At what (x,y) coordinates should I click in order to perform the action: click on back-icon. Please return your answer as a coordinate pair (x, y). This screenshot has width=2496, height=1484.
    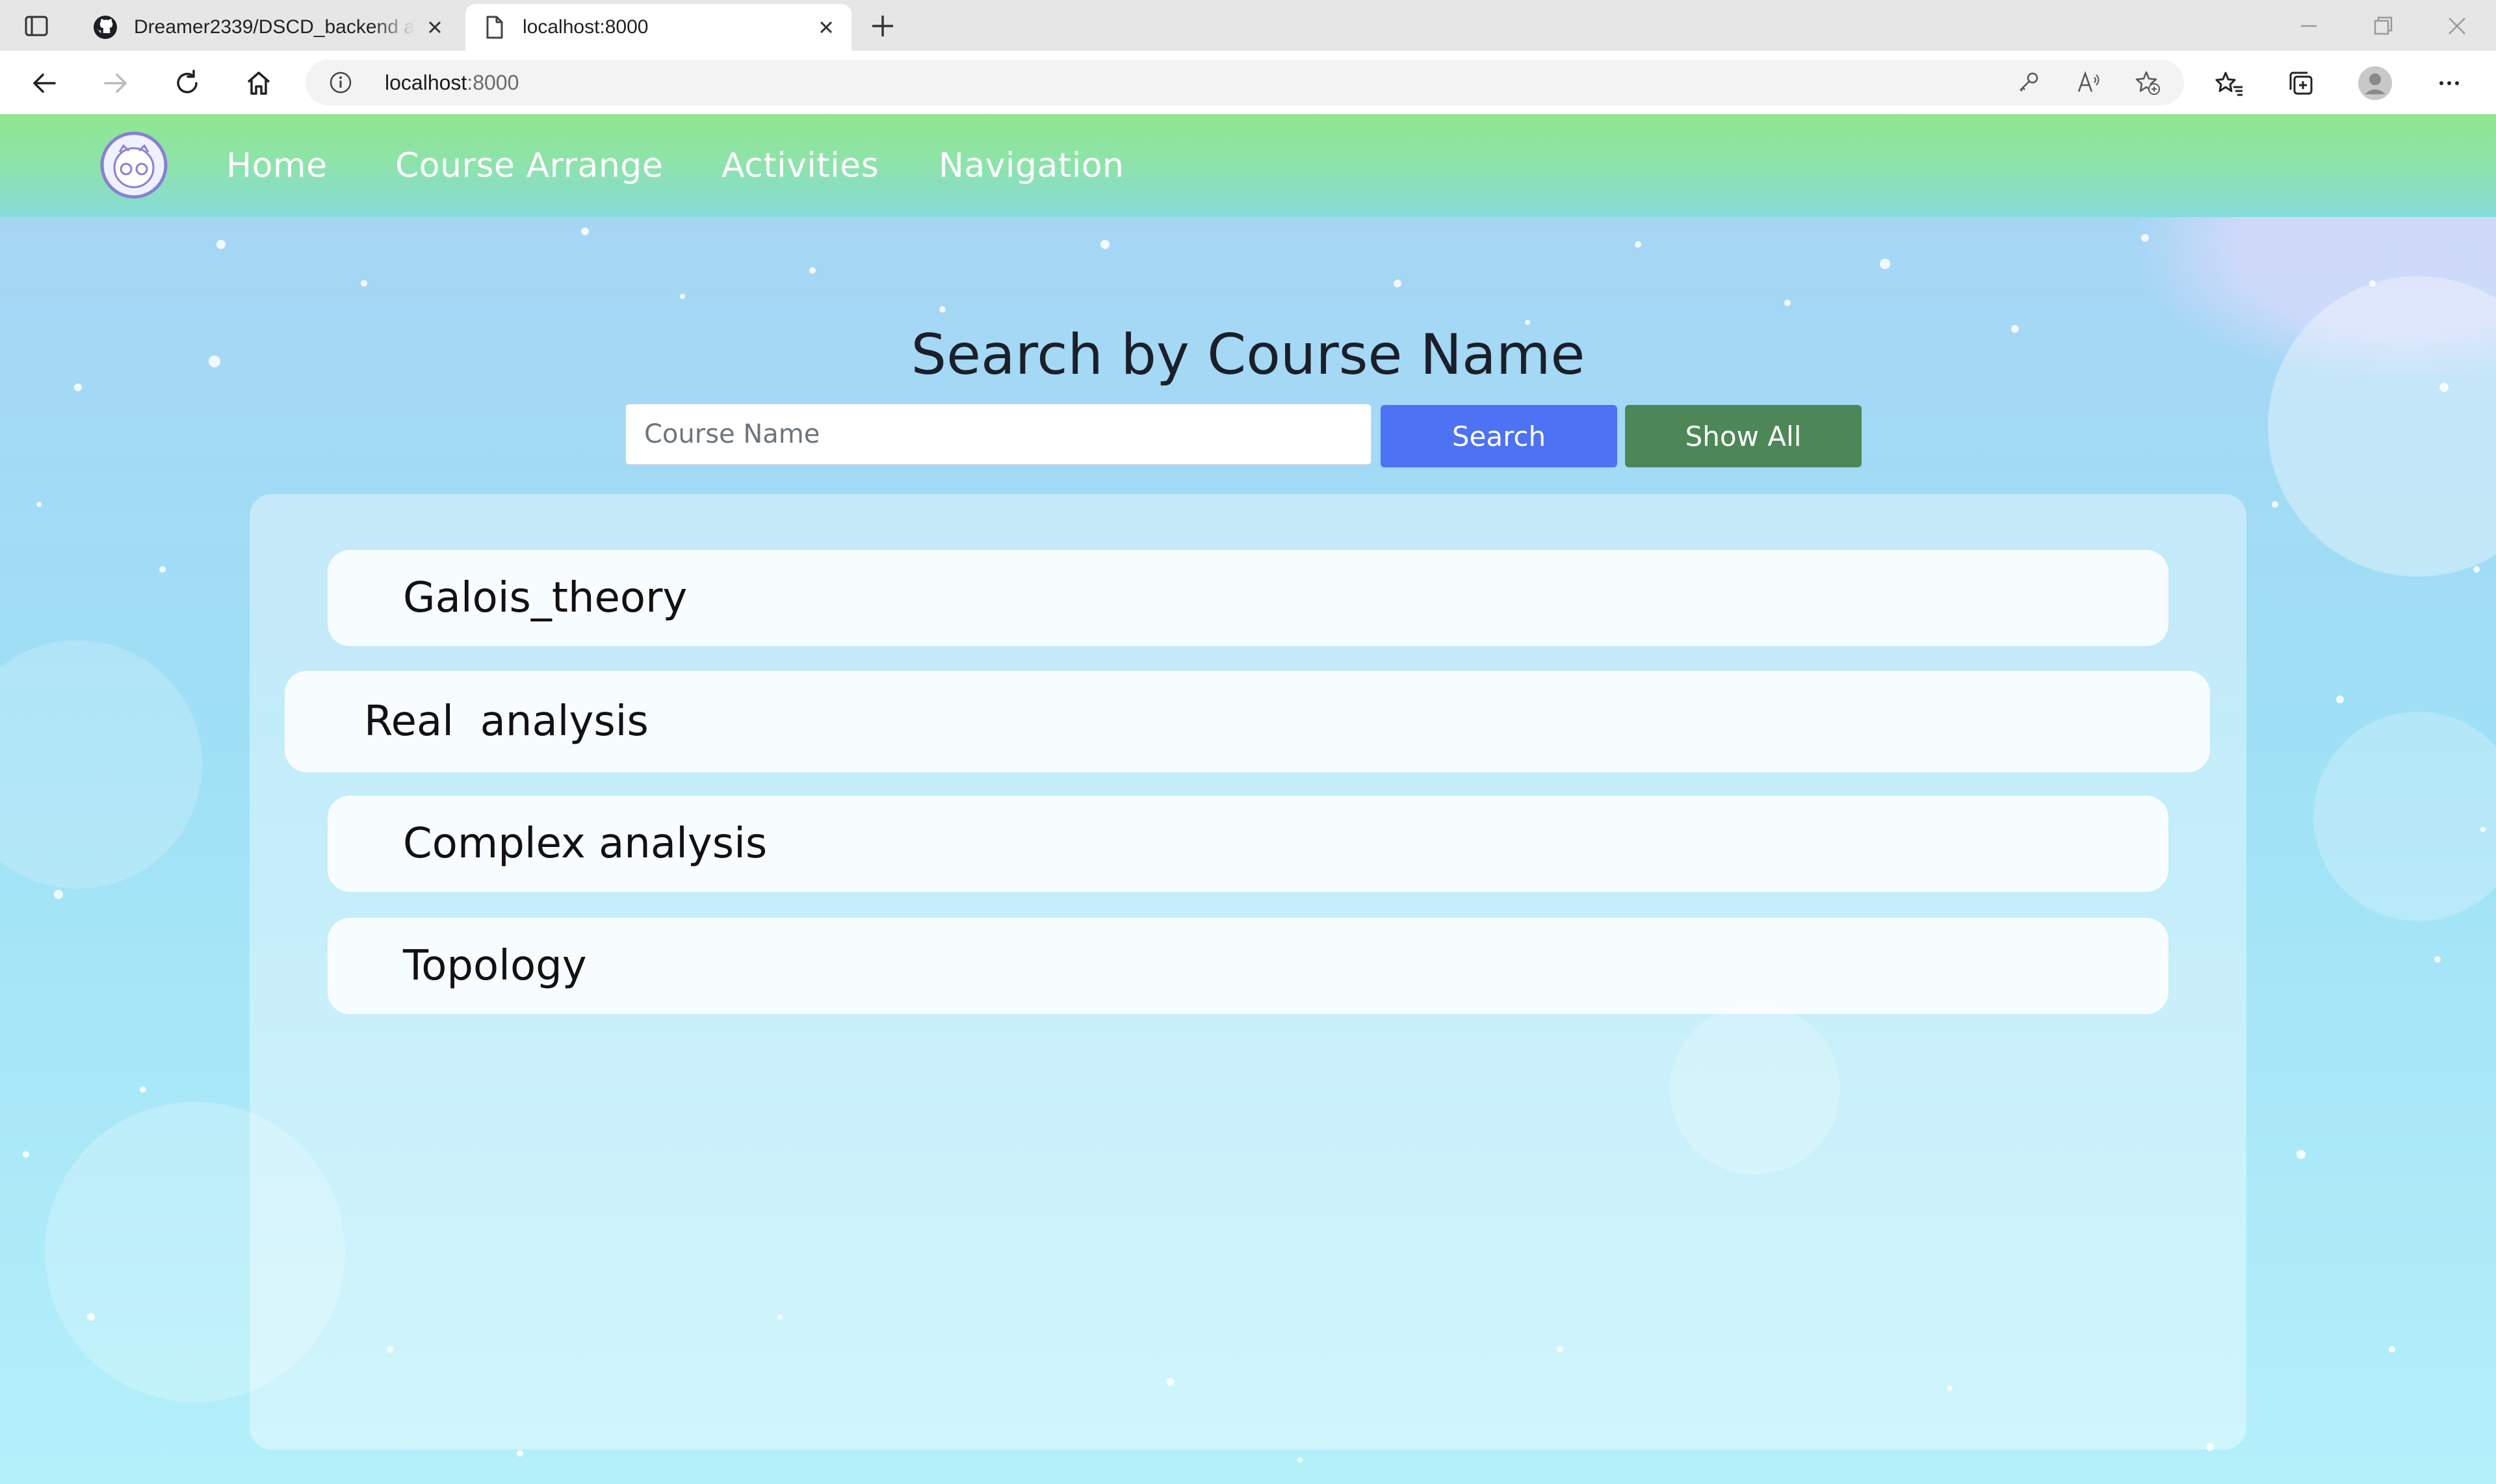
    Looking at the image, I should click on (45, 83).